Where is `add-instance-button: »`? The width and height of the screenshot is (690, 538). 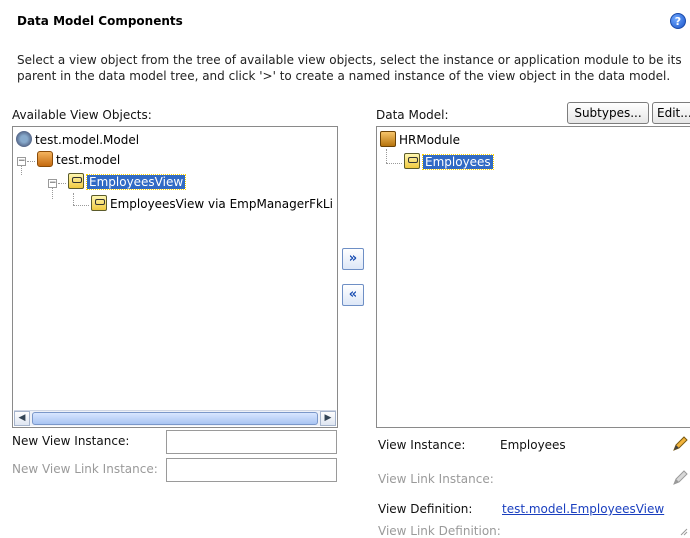
add-instance-button: » is located at coordinates (353, 259).